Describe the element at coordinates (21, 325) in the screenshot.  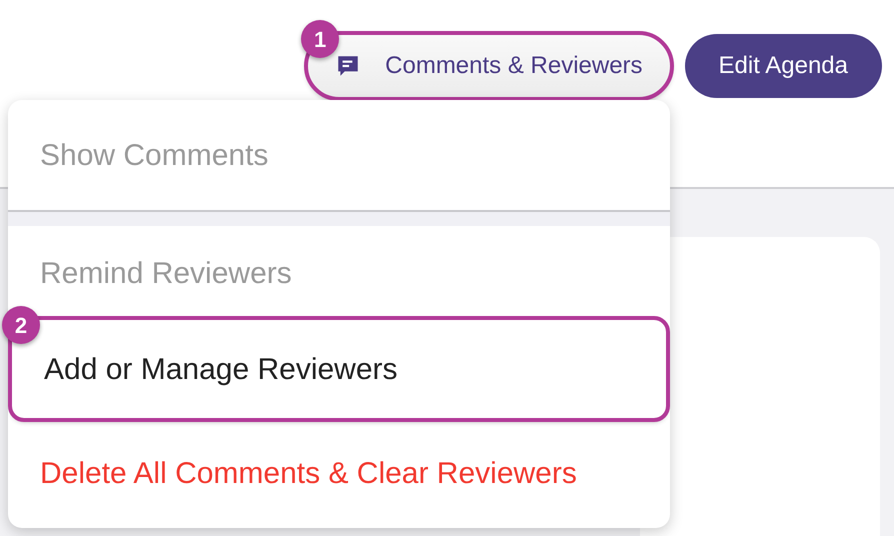
I see `step-badge: 2` at that location.